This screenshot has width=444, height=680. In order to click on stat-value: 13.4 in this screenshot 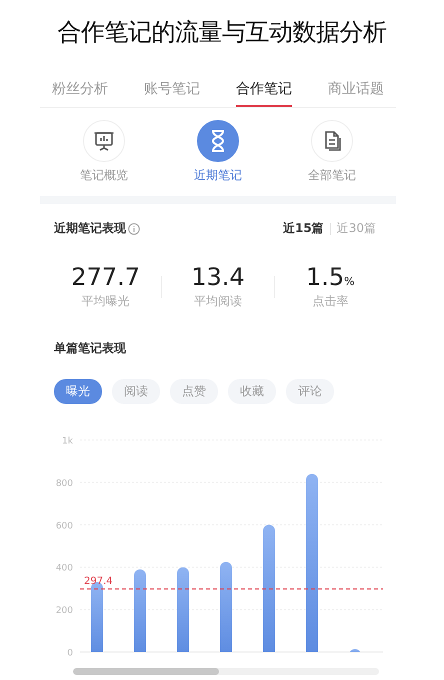, I will do `click(218, 277)`.